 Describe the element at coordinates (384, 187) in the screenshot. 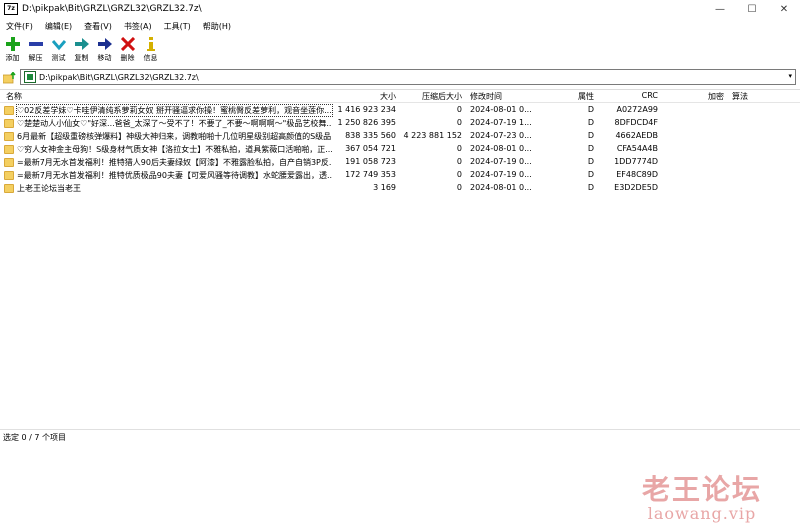

I see `item-size: 3 169` at that location.